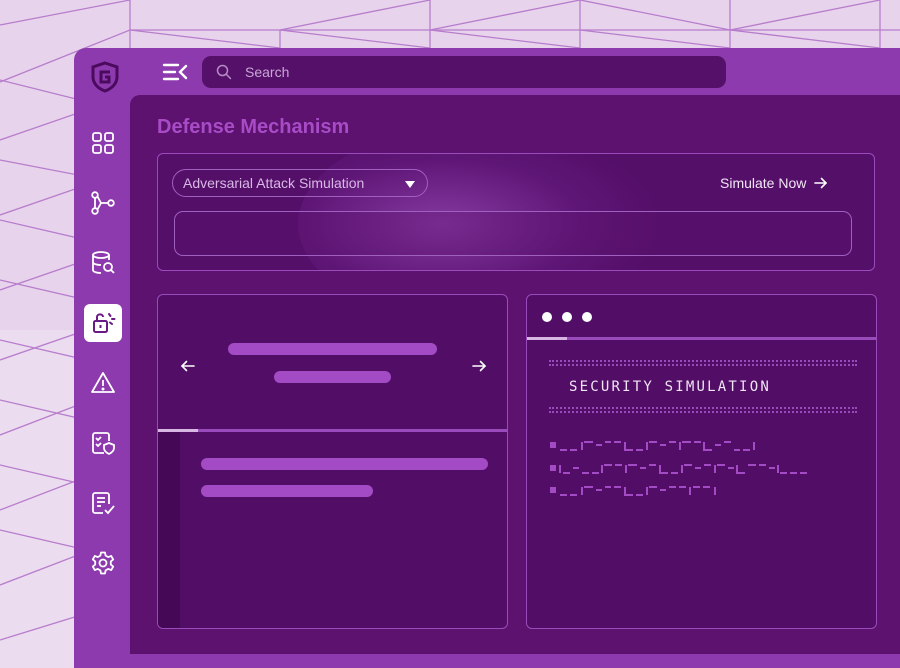 This screenshot has width=900, height=668. I want to click on simulation-input, so click(513, 233).